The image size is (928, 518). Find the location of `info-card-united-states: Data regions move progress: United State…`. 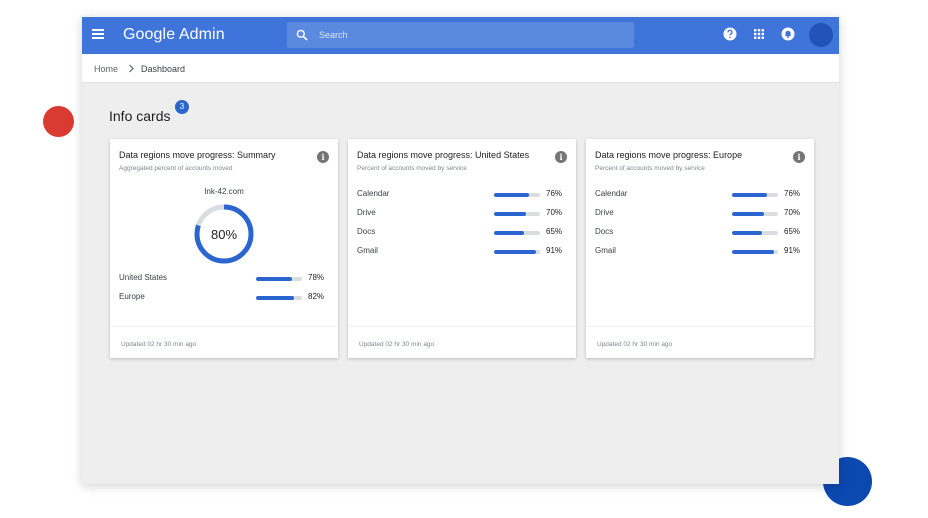

info-card-united-states: Data regions move progress: United State… is located at coordinates (462, 248).